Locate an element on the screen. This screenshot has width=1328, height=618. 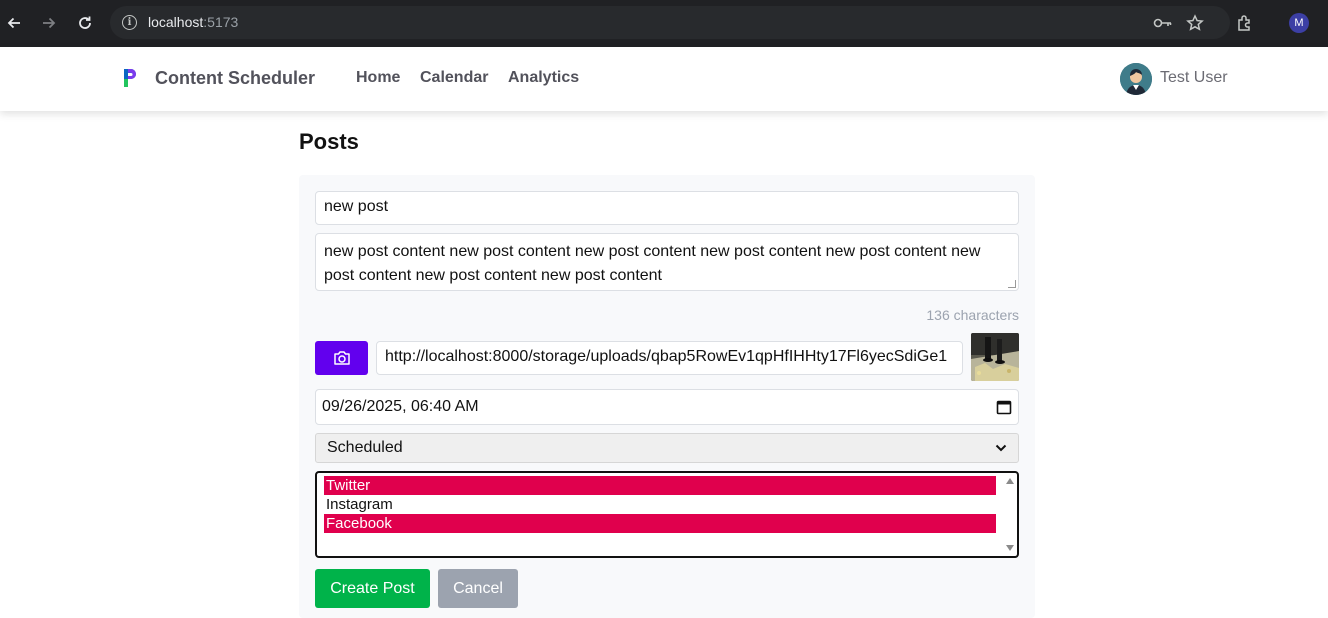
upload-image-button is located at coordinates (341, 358).